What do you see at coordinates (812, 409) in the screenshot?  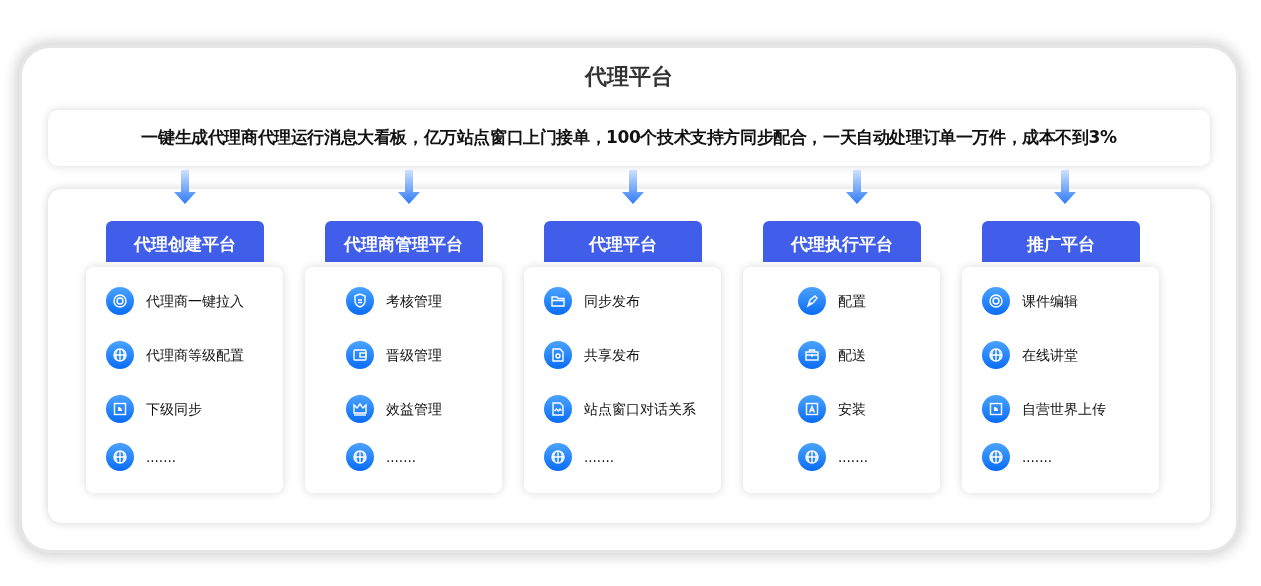 I see `letter-icon` at bounding box center [812, 409].